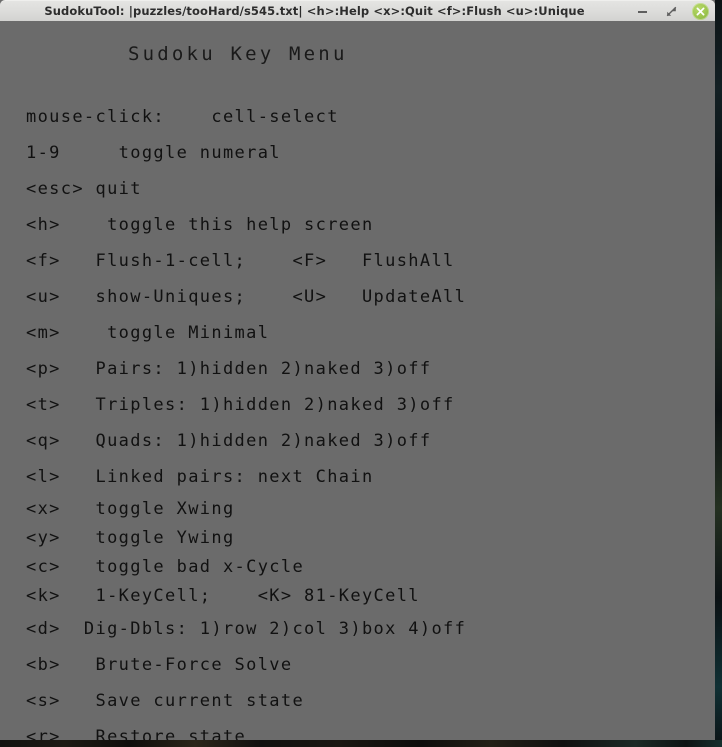  I want to click on window-controls, so click(671, 11).